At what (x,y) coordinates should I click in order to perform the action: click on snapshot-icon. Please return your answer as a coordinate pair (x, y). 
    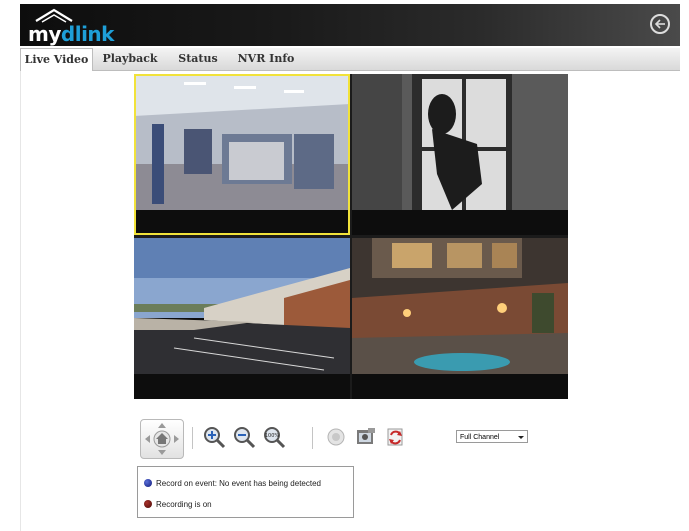
    Looking at the image, I should click on (366, 436).